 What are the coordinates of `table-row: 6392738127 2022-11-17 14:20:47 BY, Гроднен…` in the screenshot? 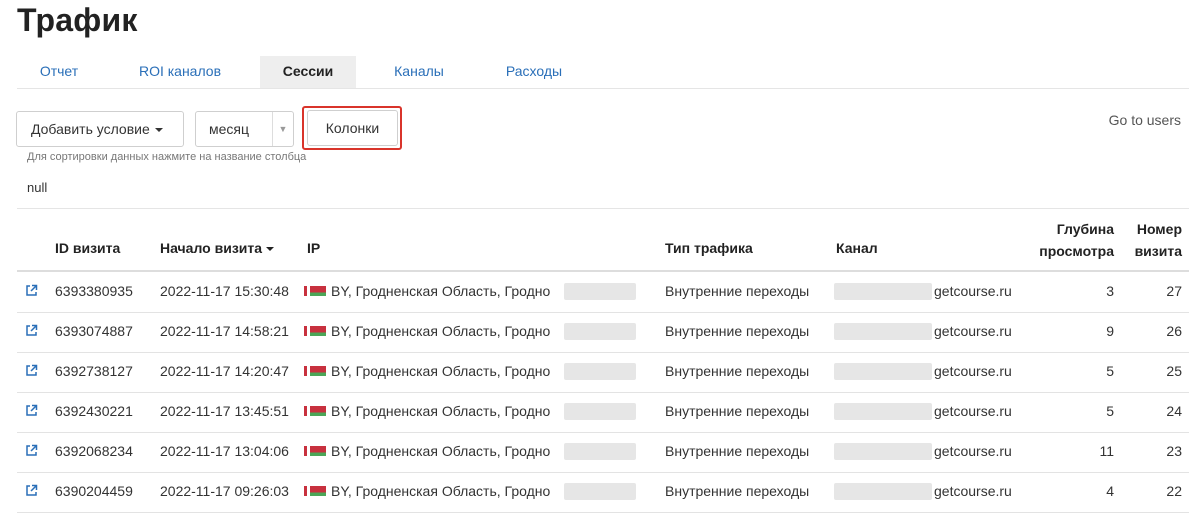 It's located at (603, 372).